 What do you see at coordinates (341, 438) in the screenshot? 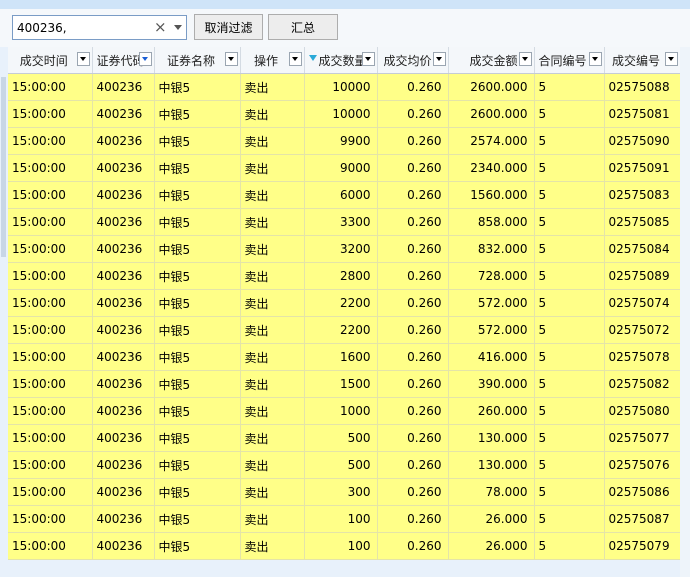
I see `cell-quantity: 500` at bounding box center [341, 438].